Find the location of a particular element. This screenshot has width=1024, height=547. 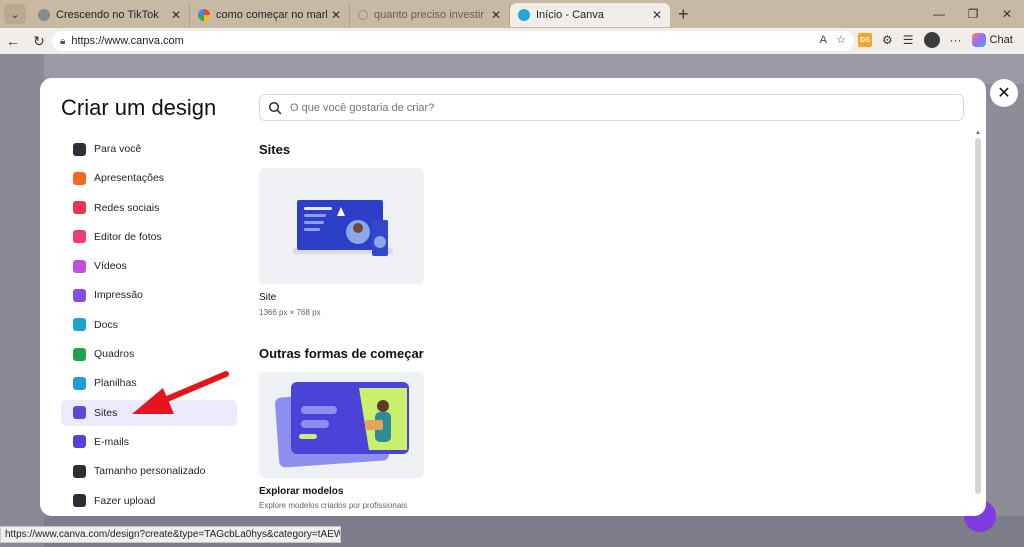

canva-icon is located at coordinates (524, 15).